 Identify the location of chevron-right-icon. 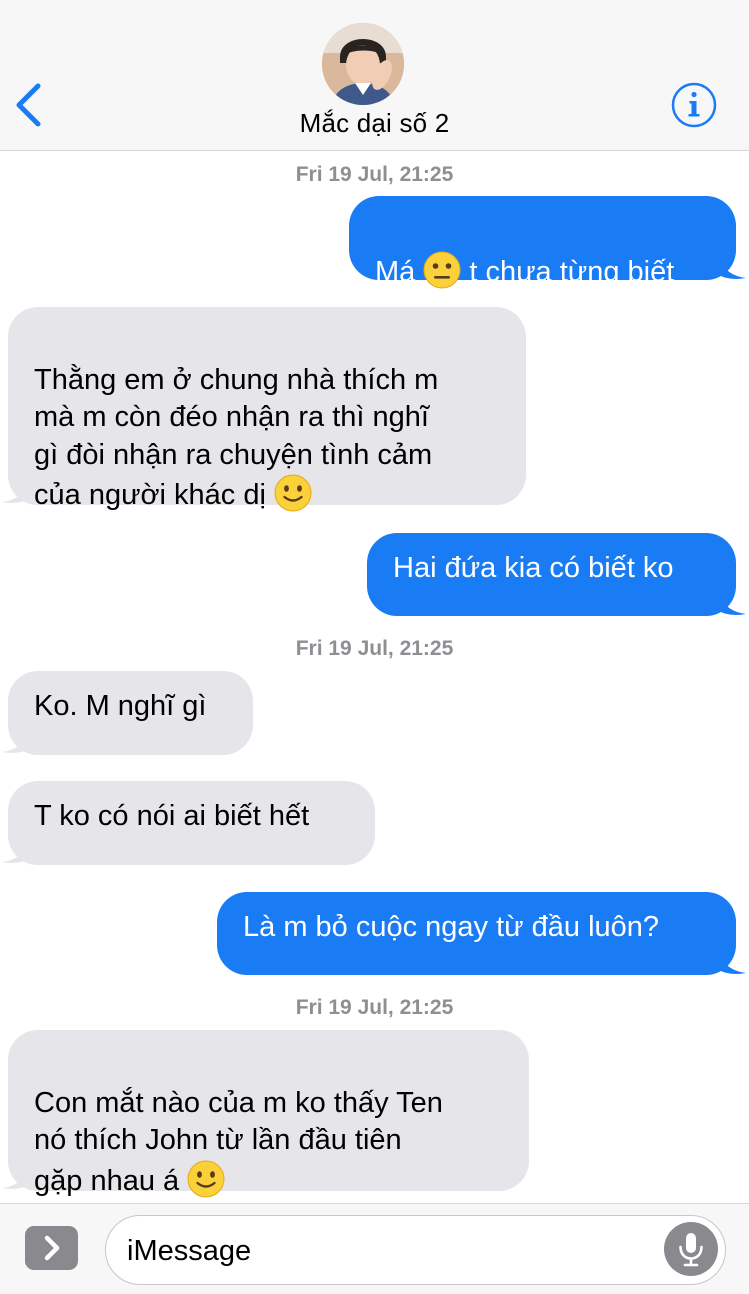
(52, 1248).